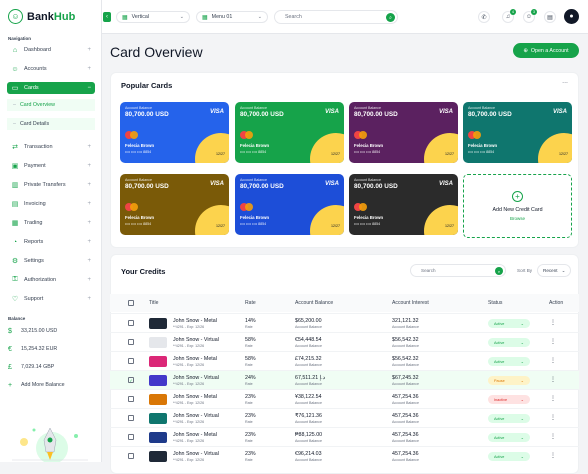 The height and width of the screenshot is (474, 588). Describe the element at coordinates (51, 147) in the screenshot. I see `sidebar-item-transaction: ⇄ Transaction +` at that location.